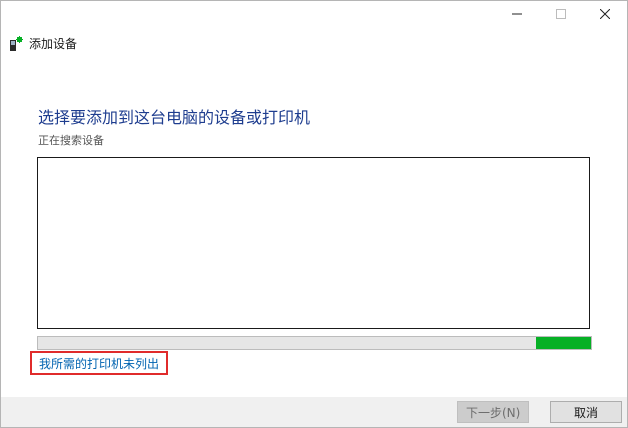 Image resolution: width=628 pixels, height=428 pixels. I want to click on next-button: 下一步(N), so click(493, 412).